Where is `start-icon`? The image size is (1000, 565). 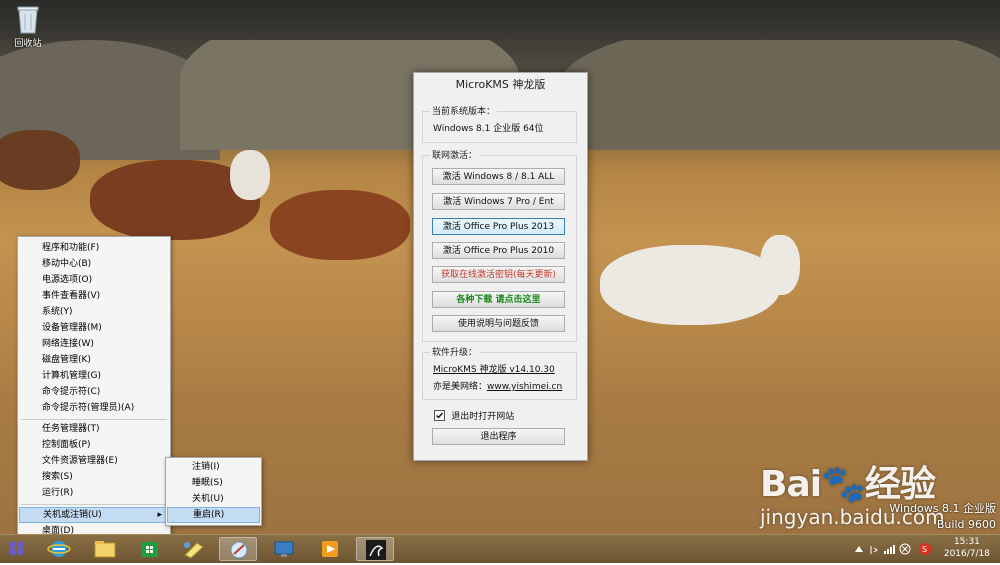 start-icon is located at coordinates (16, 548).